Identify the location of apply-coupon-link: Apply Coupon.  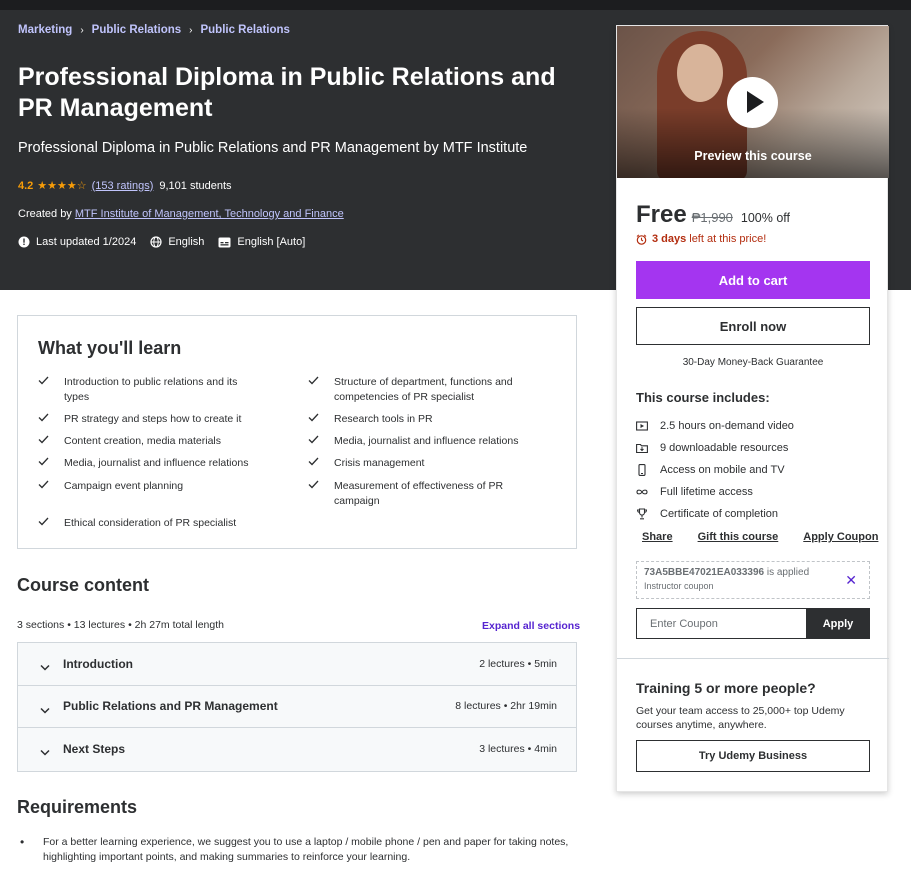
(840, 537).